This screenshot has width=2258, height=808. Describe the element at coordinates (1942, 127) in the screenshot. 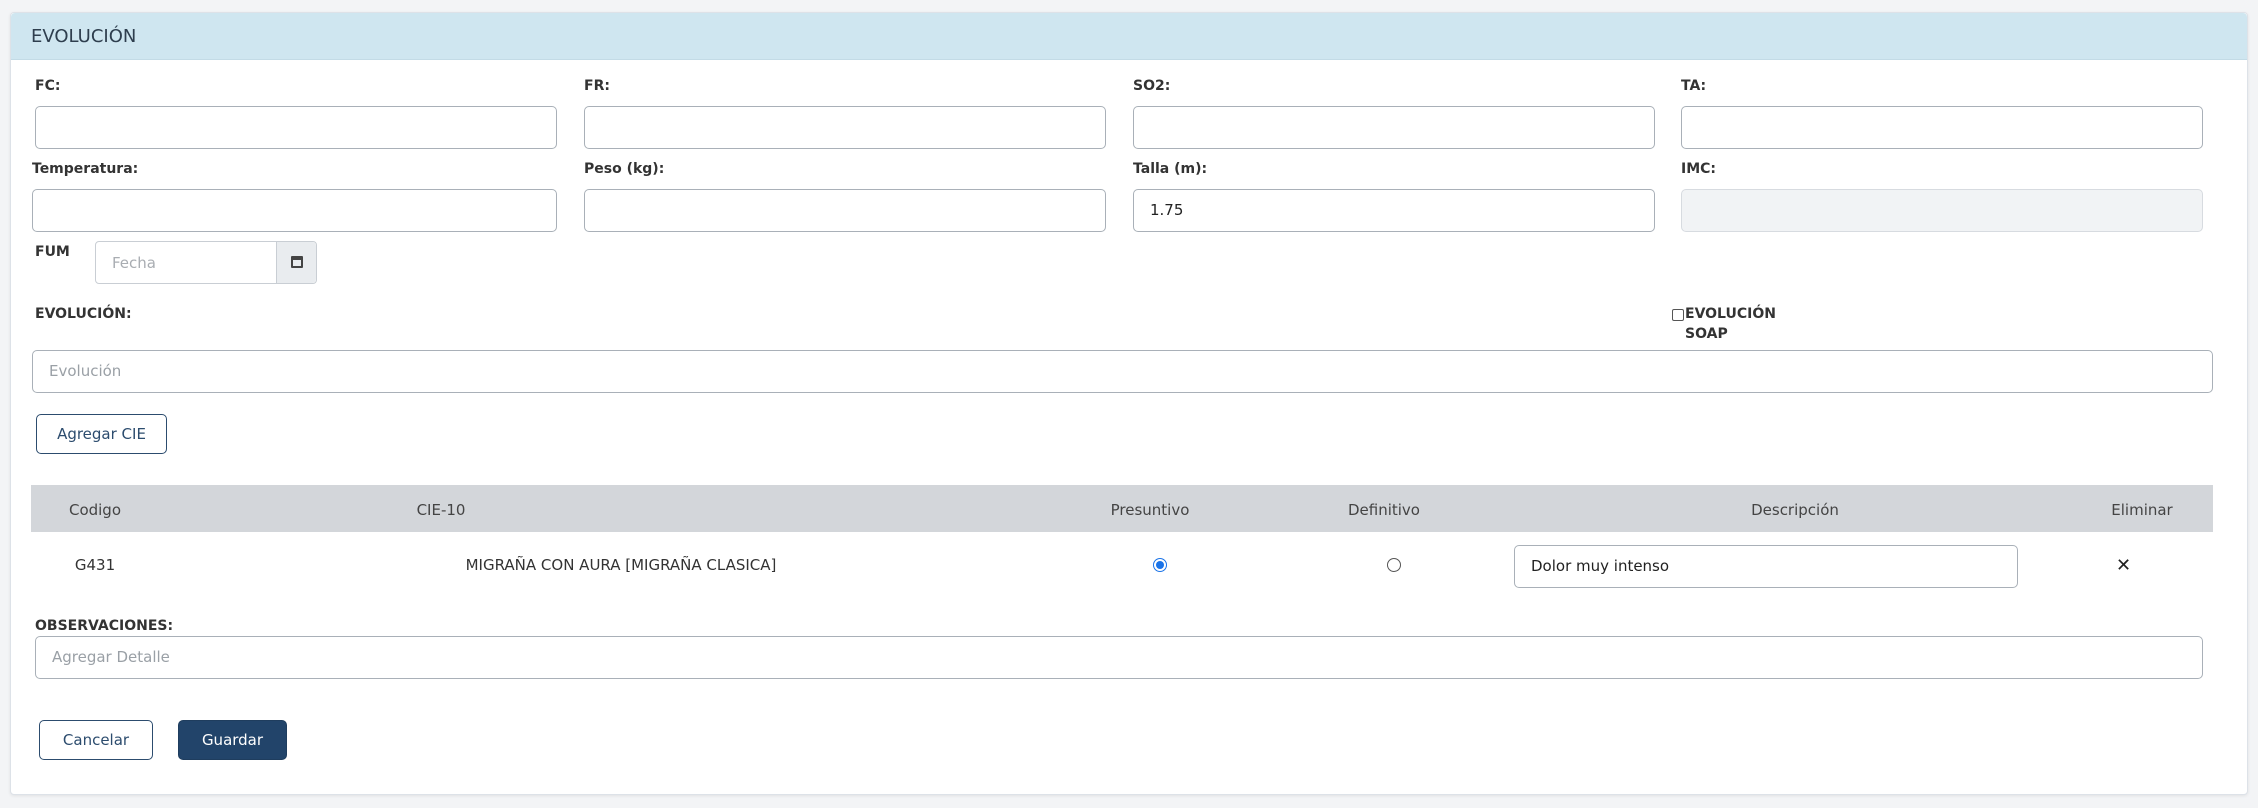

I see `ta-input` at that location.